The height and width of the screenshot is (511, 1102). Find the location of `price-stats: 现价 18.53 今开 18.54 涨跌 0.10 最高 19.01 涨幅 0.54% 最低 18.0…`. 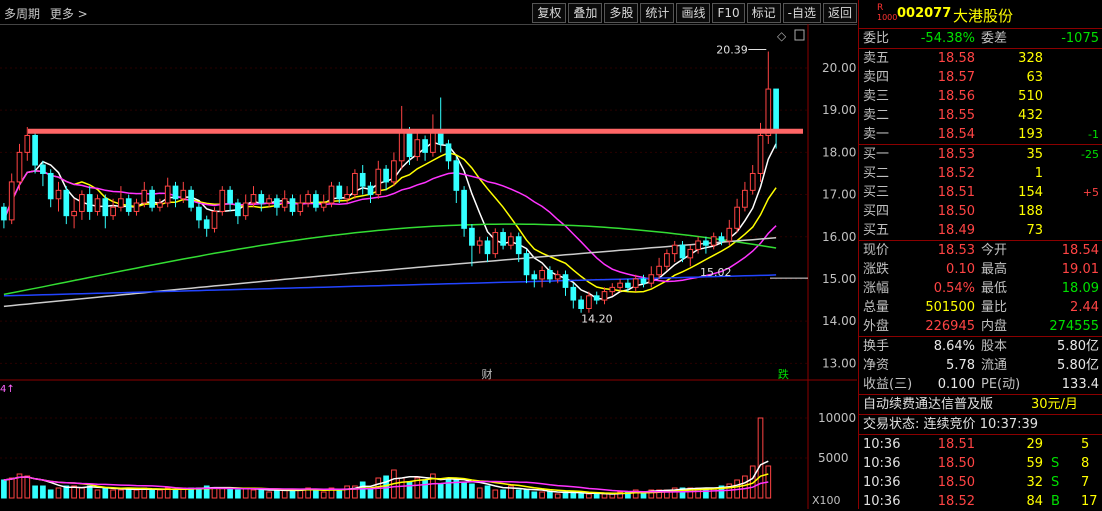

price-stats: 现价 18.53 今开 18.54 涨跌 0.10 最高 19.01 涨幅 0.54% 最低 18.0… is located at coordinates (980, 288).